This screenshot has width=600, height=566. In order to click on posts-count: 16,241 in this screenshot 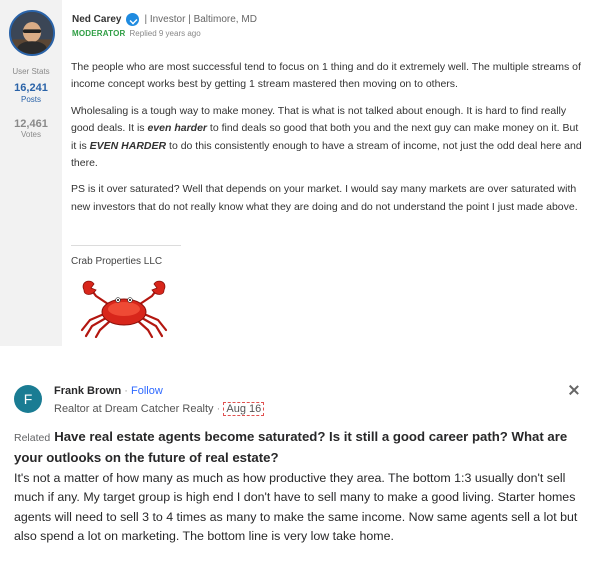, I will do `click(31, 88)`.